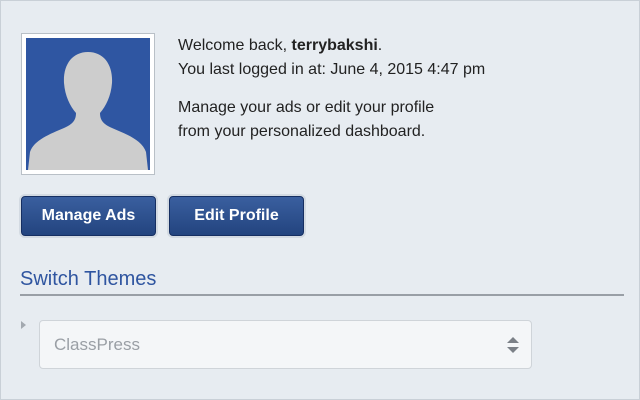 This screenshot has height=400, width=640. I want to click on theme-select: ClassPress, so click(285, 344).